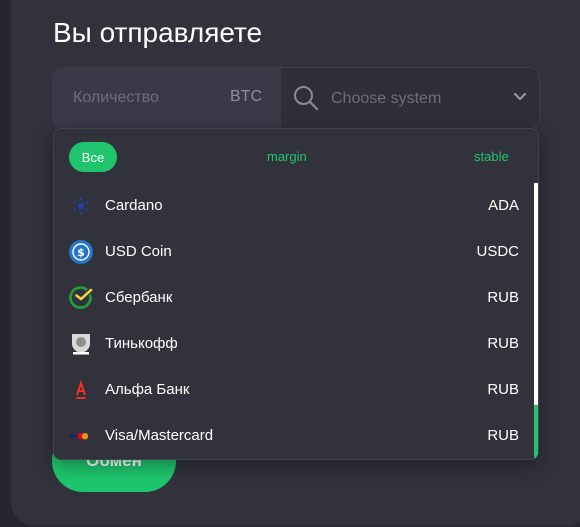  I want to click on scrollbar-thumb, so click(536, 432).